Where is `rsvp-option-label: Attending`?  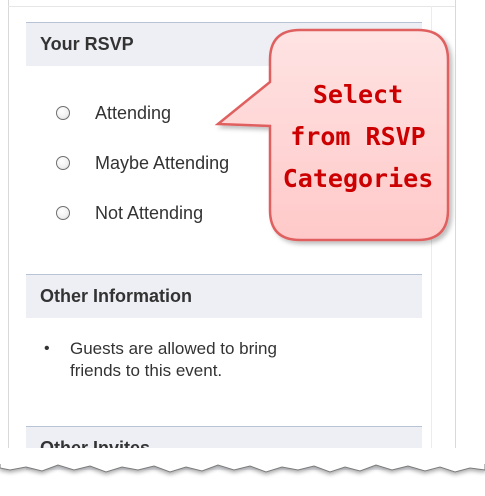 rsvp-option-label: Attending is located at coordinates (133, 112).